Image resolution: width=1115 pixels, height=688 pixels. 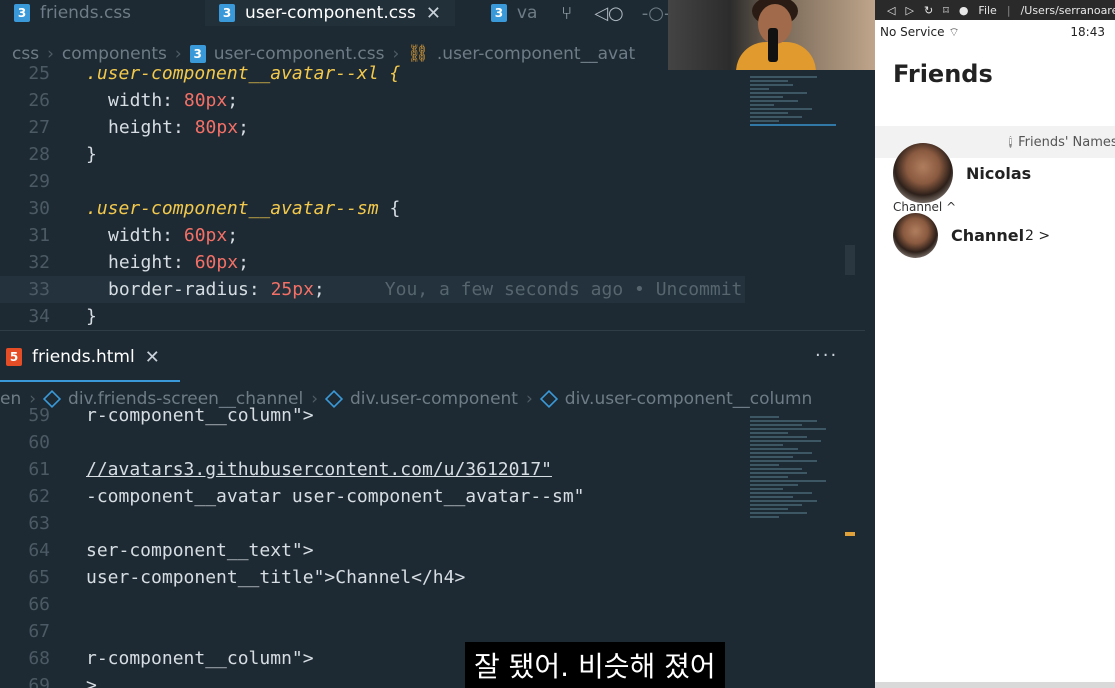 I want to click on git-blame-annotation: You, a few seconds ago • Uncommit, so click(x=563, y=289).